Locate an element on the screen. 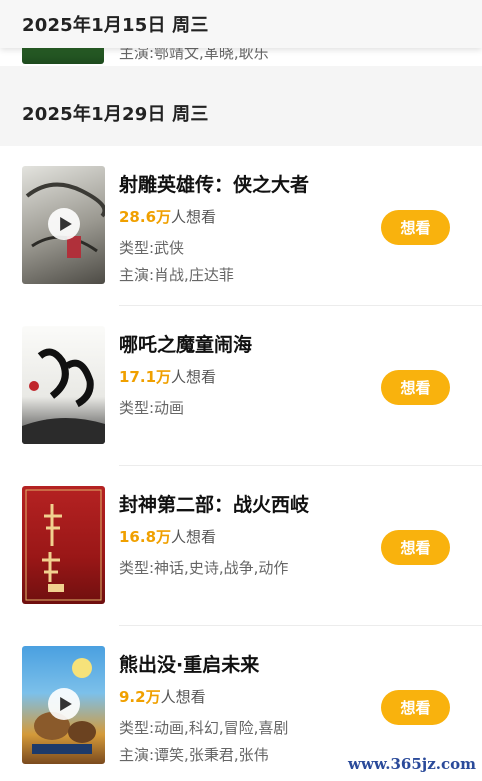  sticky-date-header: 2025年1月15日 周三 is located at coordinates (241, 24).